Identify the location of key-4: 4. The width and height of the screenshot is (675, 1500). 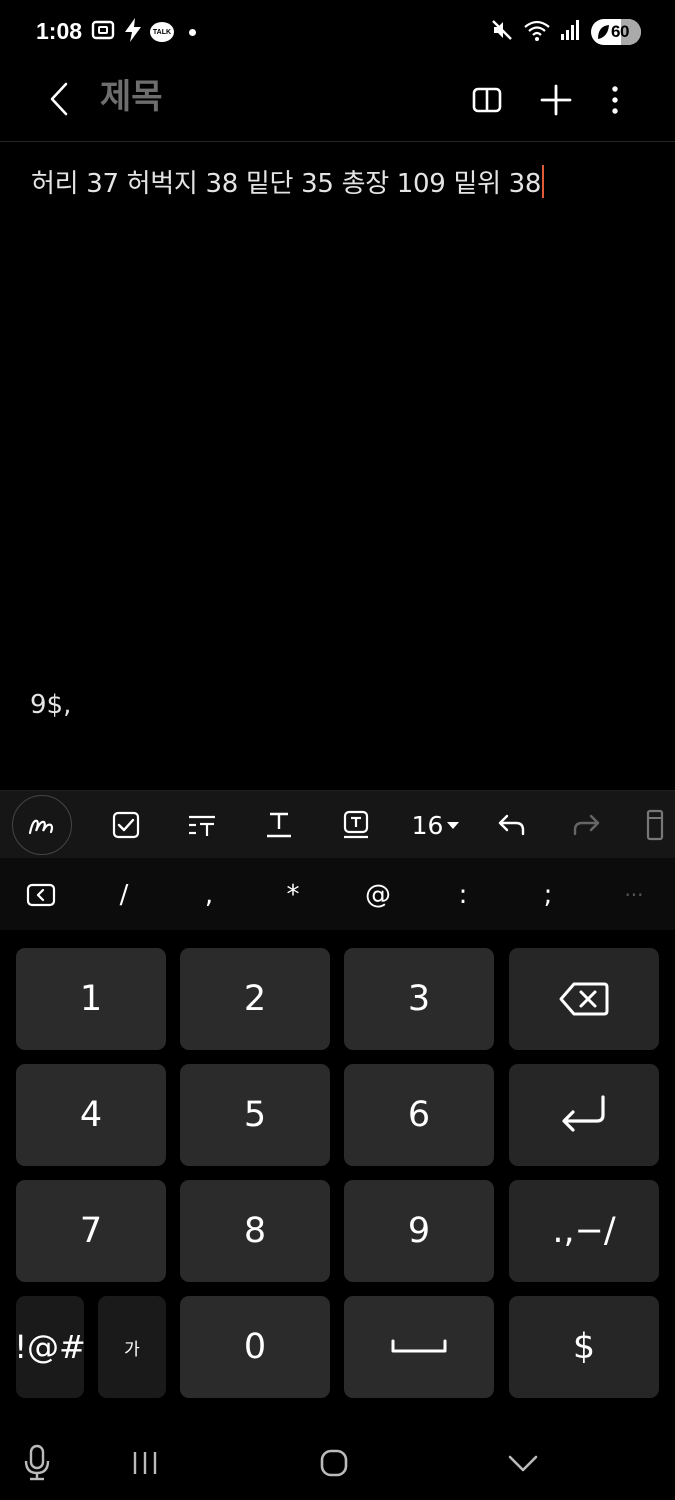
(91, 1115).